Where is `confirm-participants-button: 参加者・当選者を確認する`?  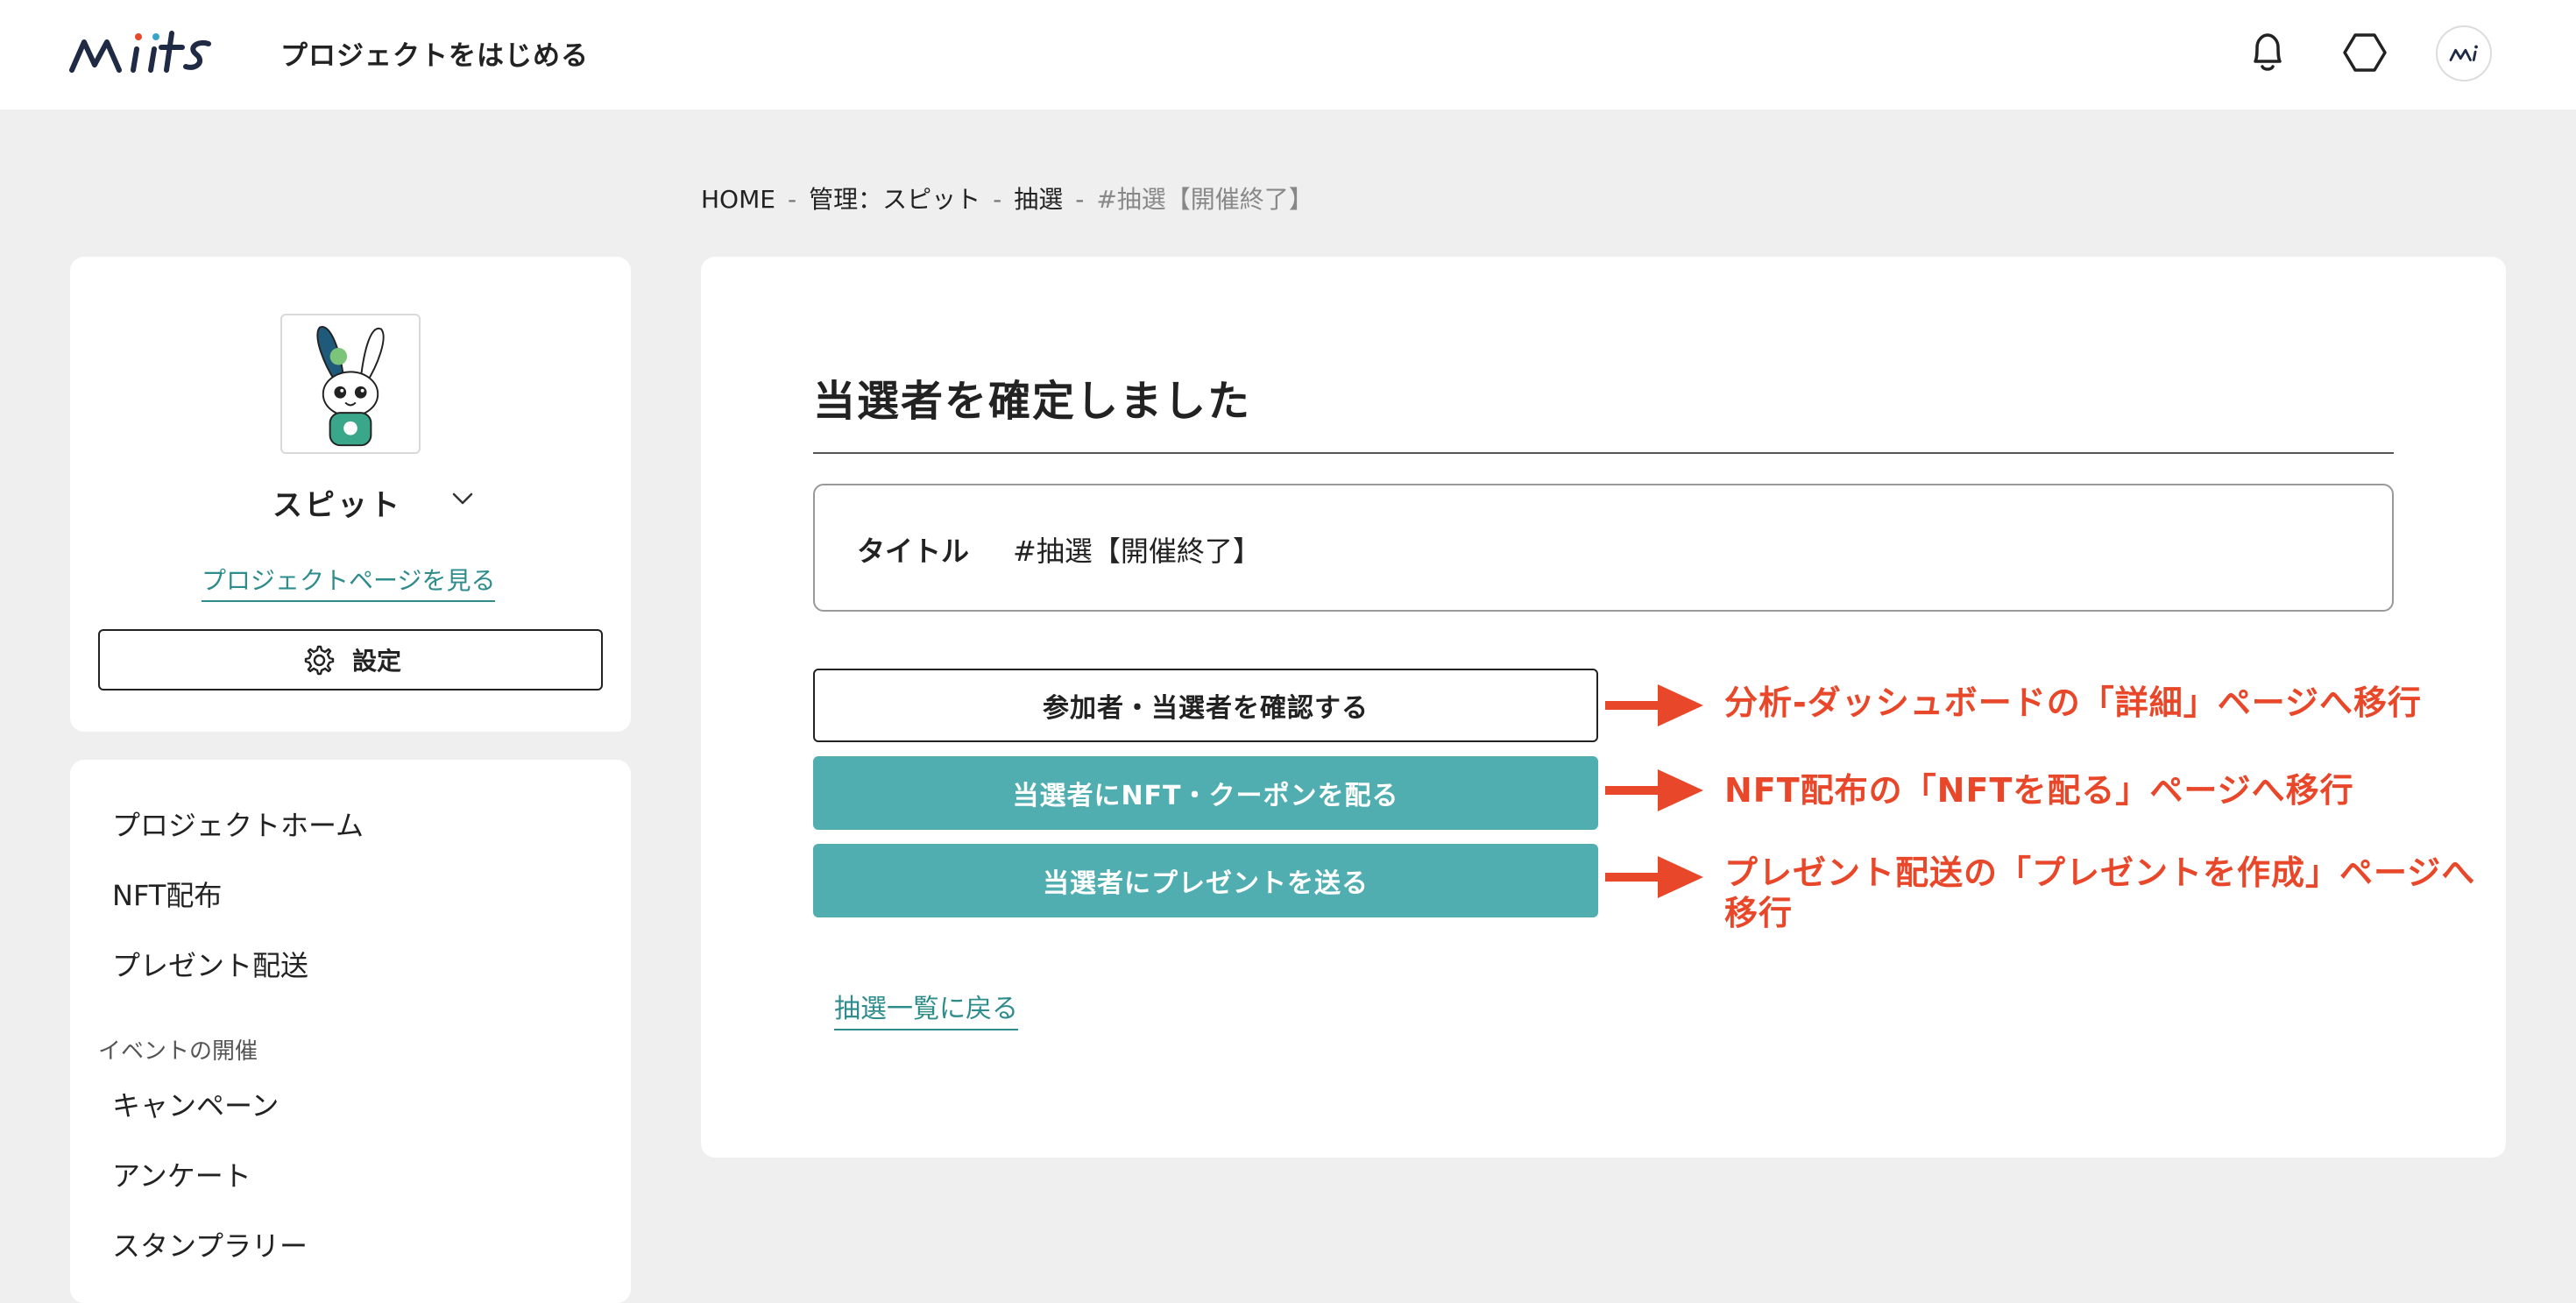
confirm-participants-button: 参加者・当選者を確認する is located at coordinates (1205, 706).